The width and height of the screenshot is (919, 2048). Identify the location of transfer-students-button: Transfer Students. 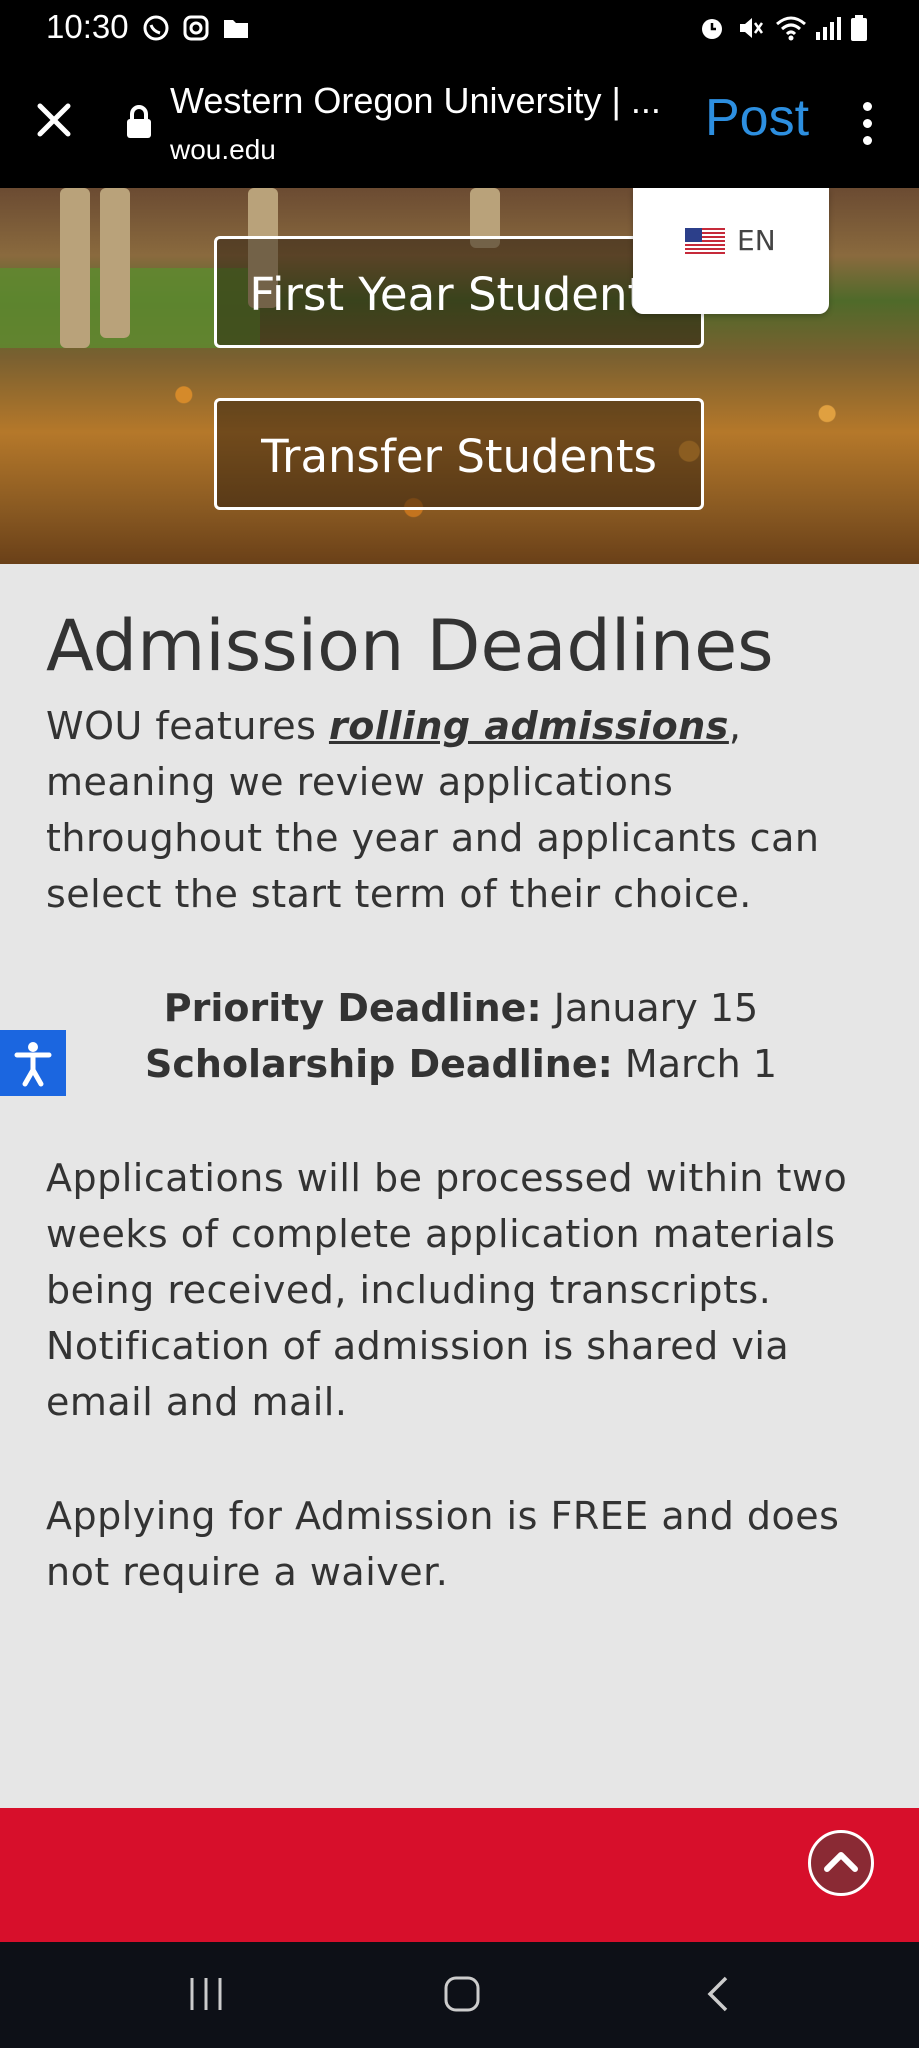
(459, 454).